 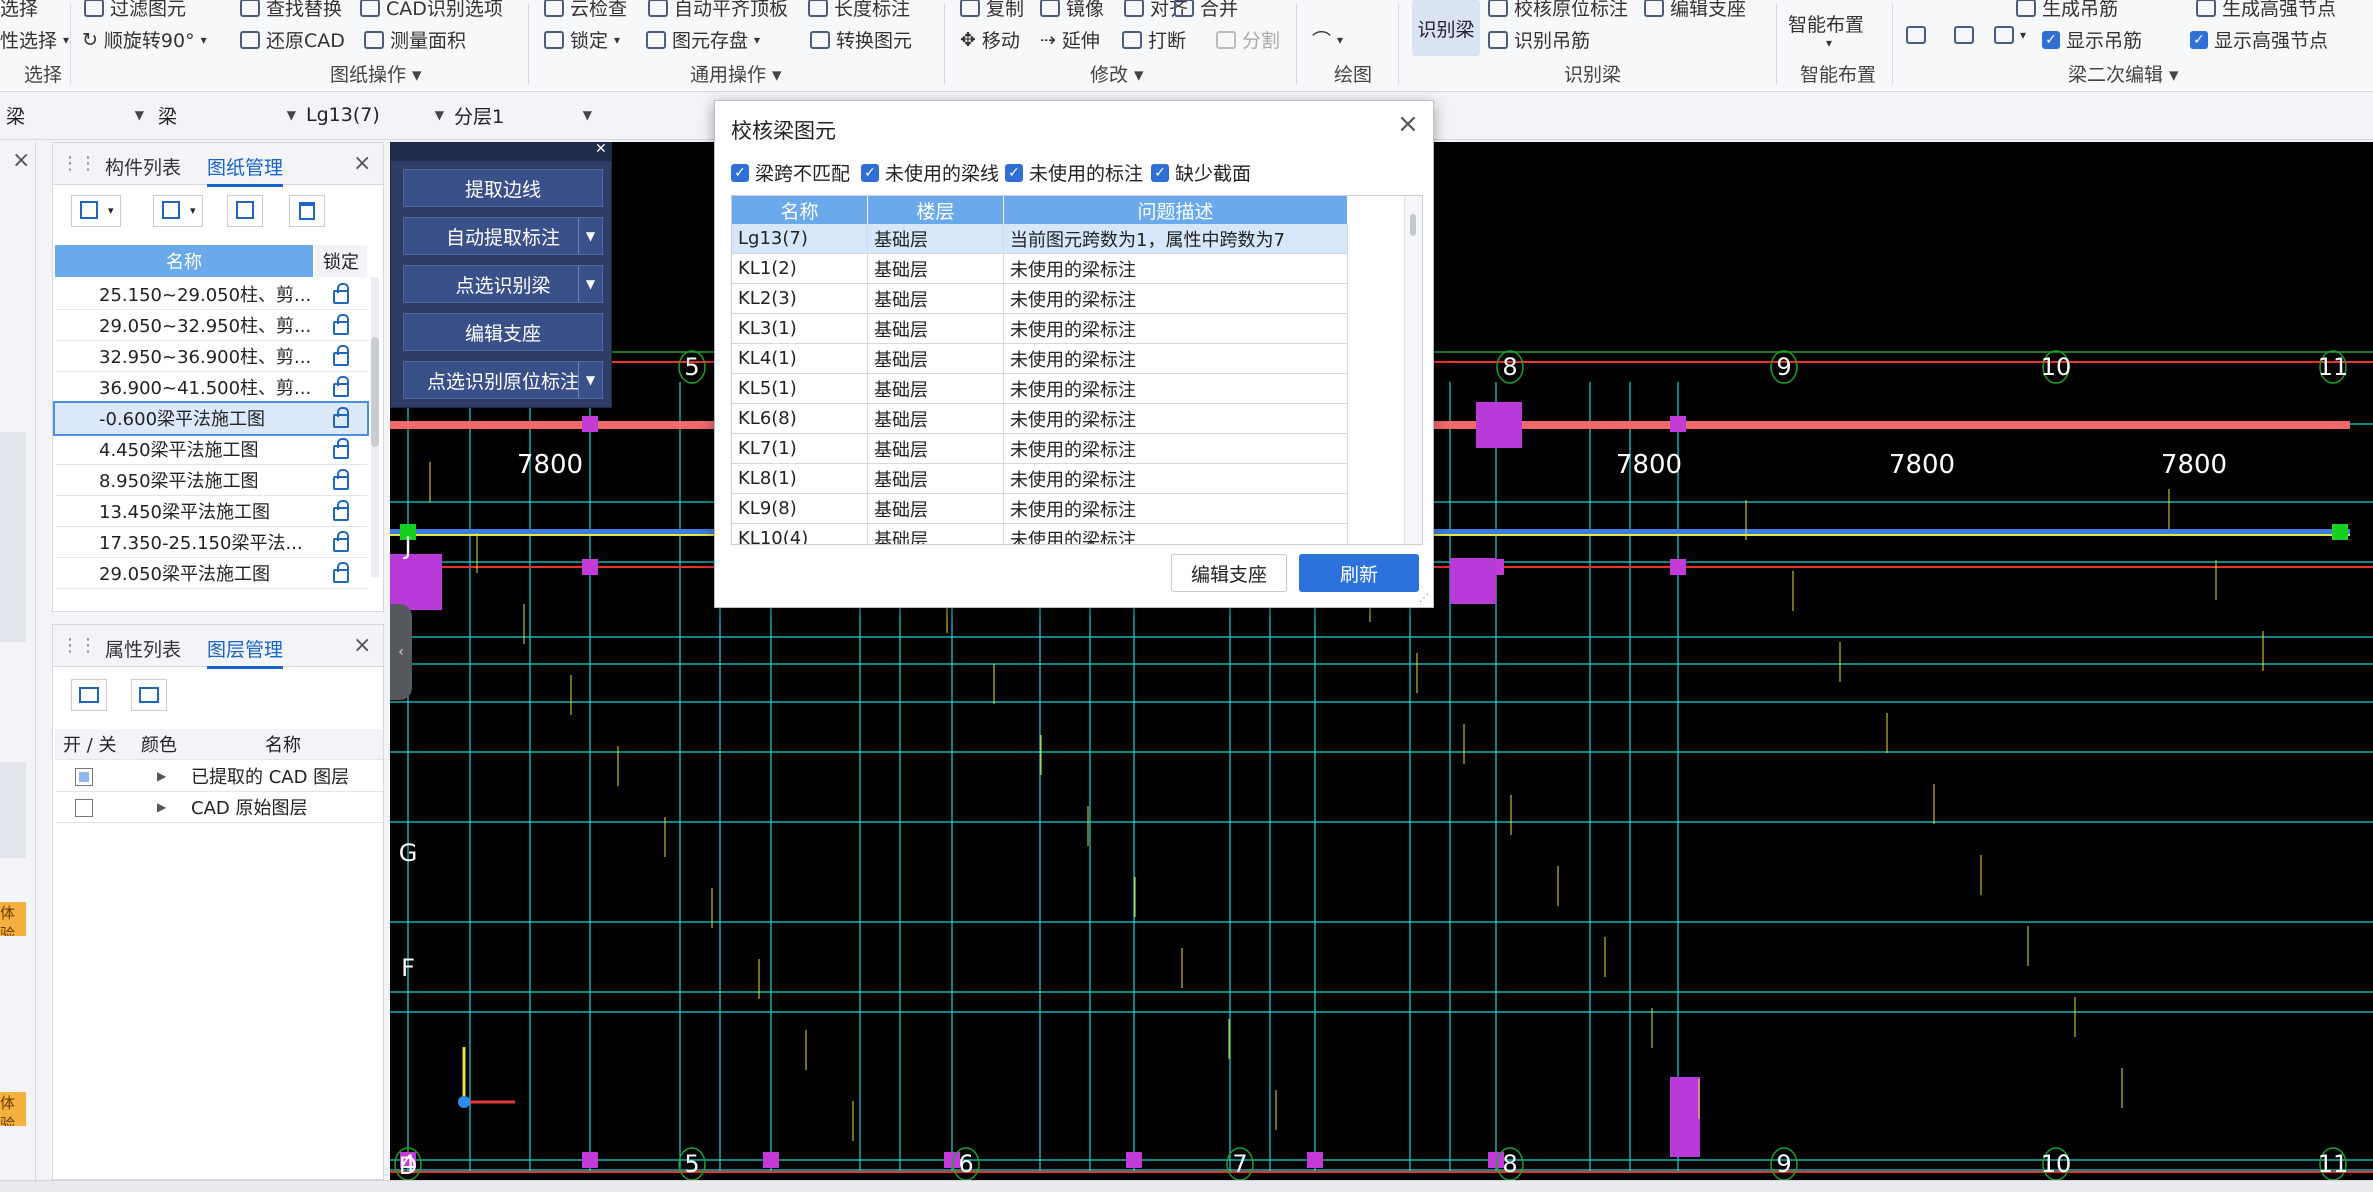 What do you see at coordinates (2123, 73) in the screenshot?
I see `group-label-beam-edit: 梁二次编辑 ▾` at bounding box center [2123, 73].